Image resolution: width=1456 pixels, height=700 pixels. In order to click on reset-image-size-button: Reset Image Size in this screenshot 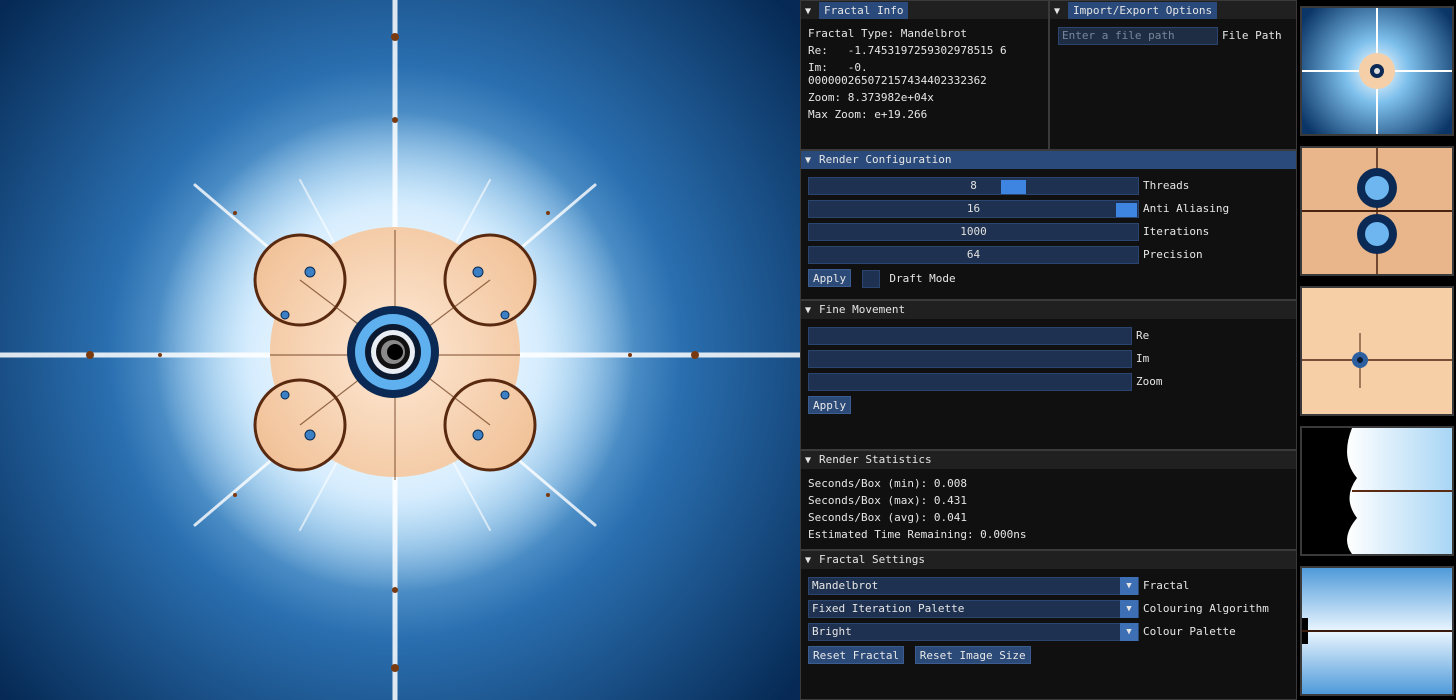, I will do `click(972, 655)`.